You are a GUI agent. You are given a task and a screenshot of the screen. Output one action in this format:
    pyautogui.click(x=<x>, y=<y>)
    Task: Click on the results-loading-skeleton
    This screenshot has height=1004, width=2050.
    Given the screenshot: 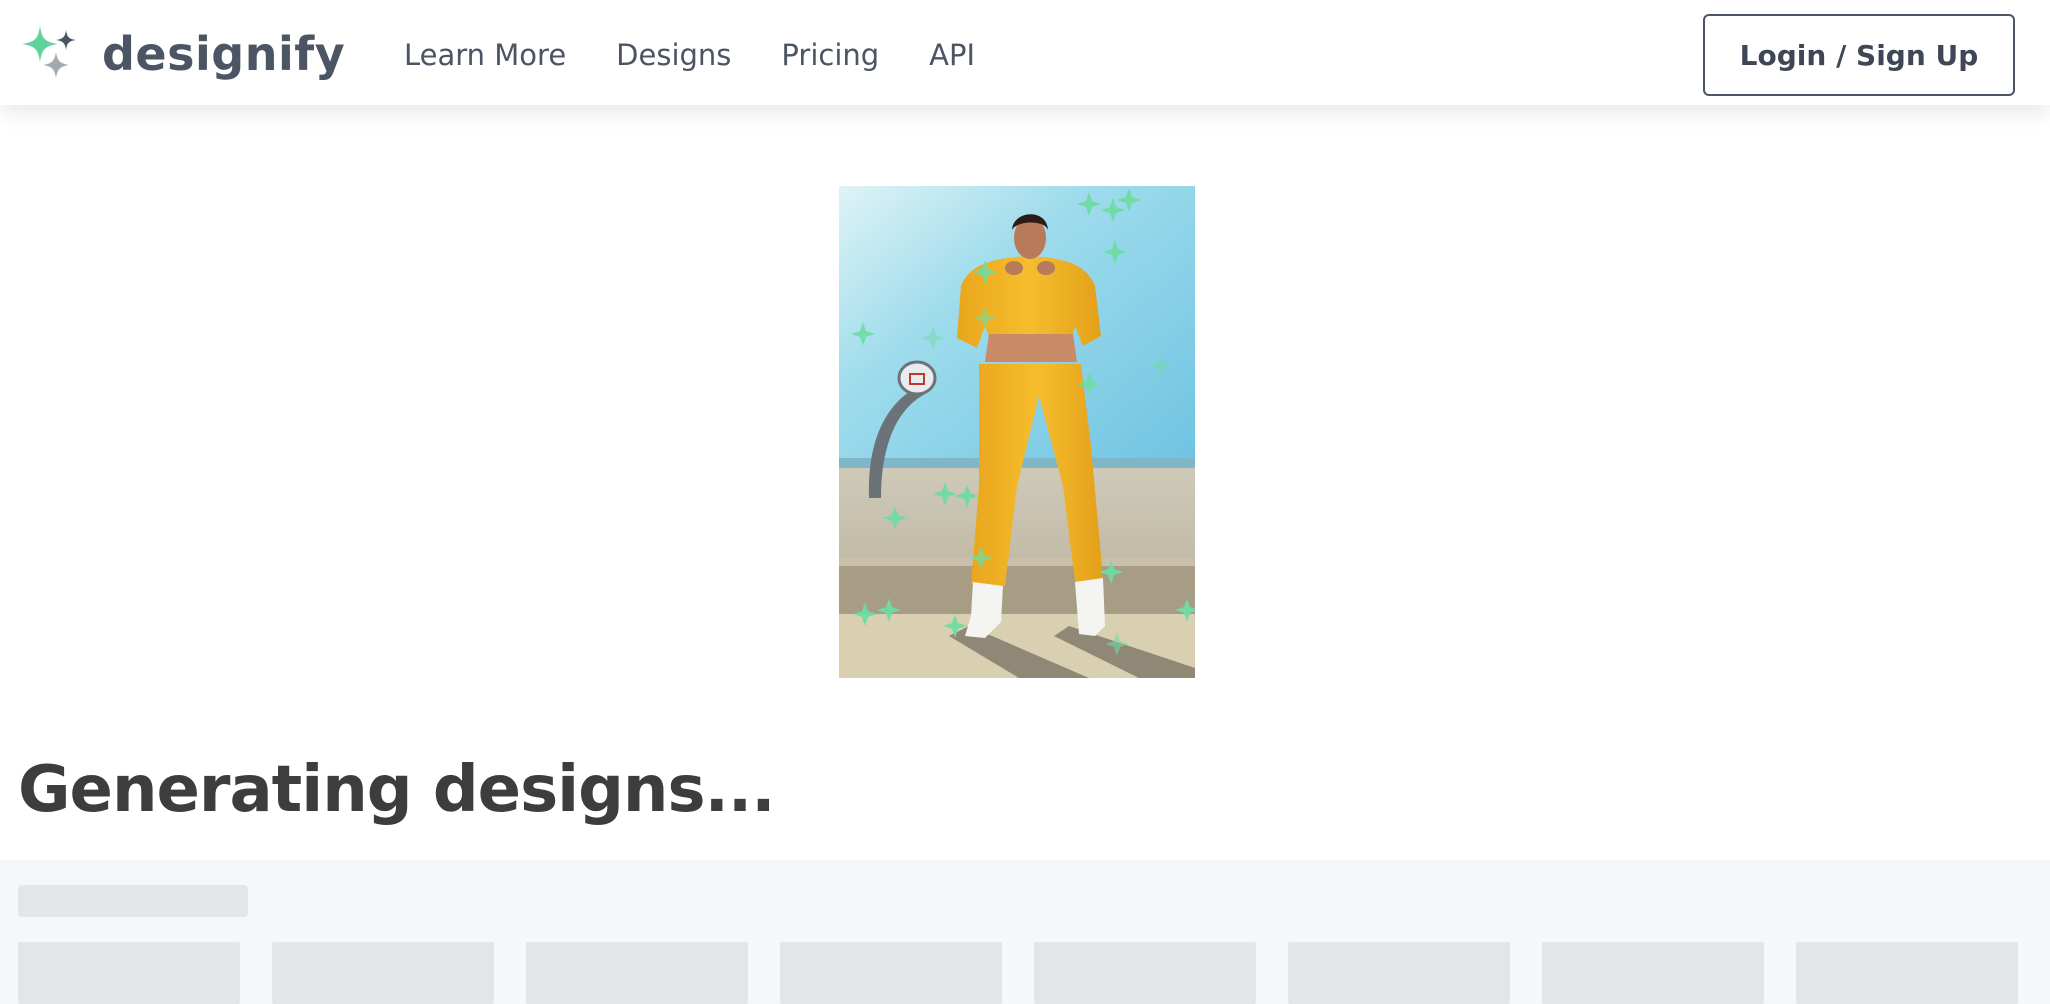 What is the action you would take?
    pyautogui.click(x=1025, y=932)
    